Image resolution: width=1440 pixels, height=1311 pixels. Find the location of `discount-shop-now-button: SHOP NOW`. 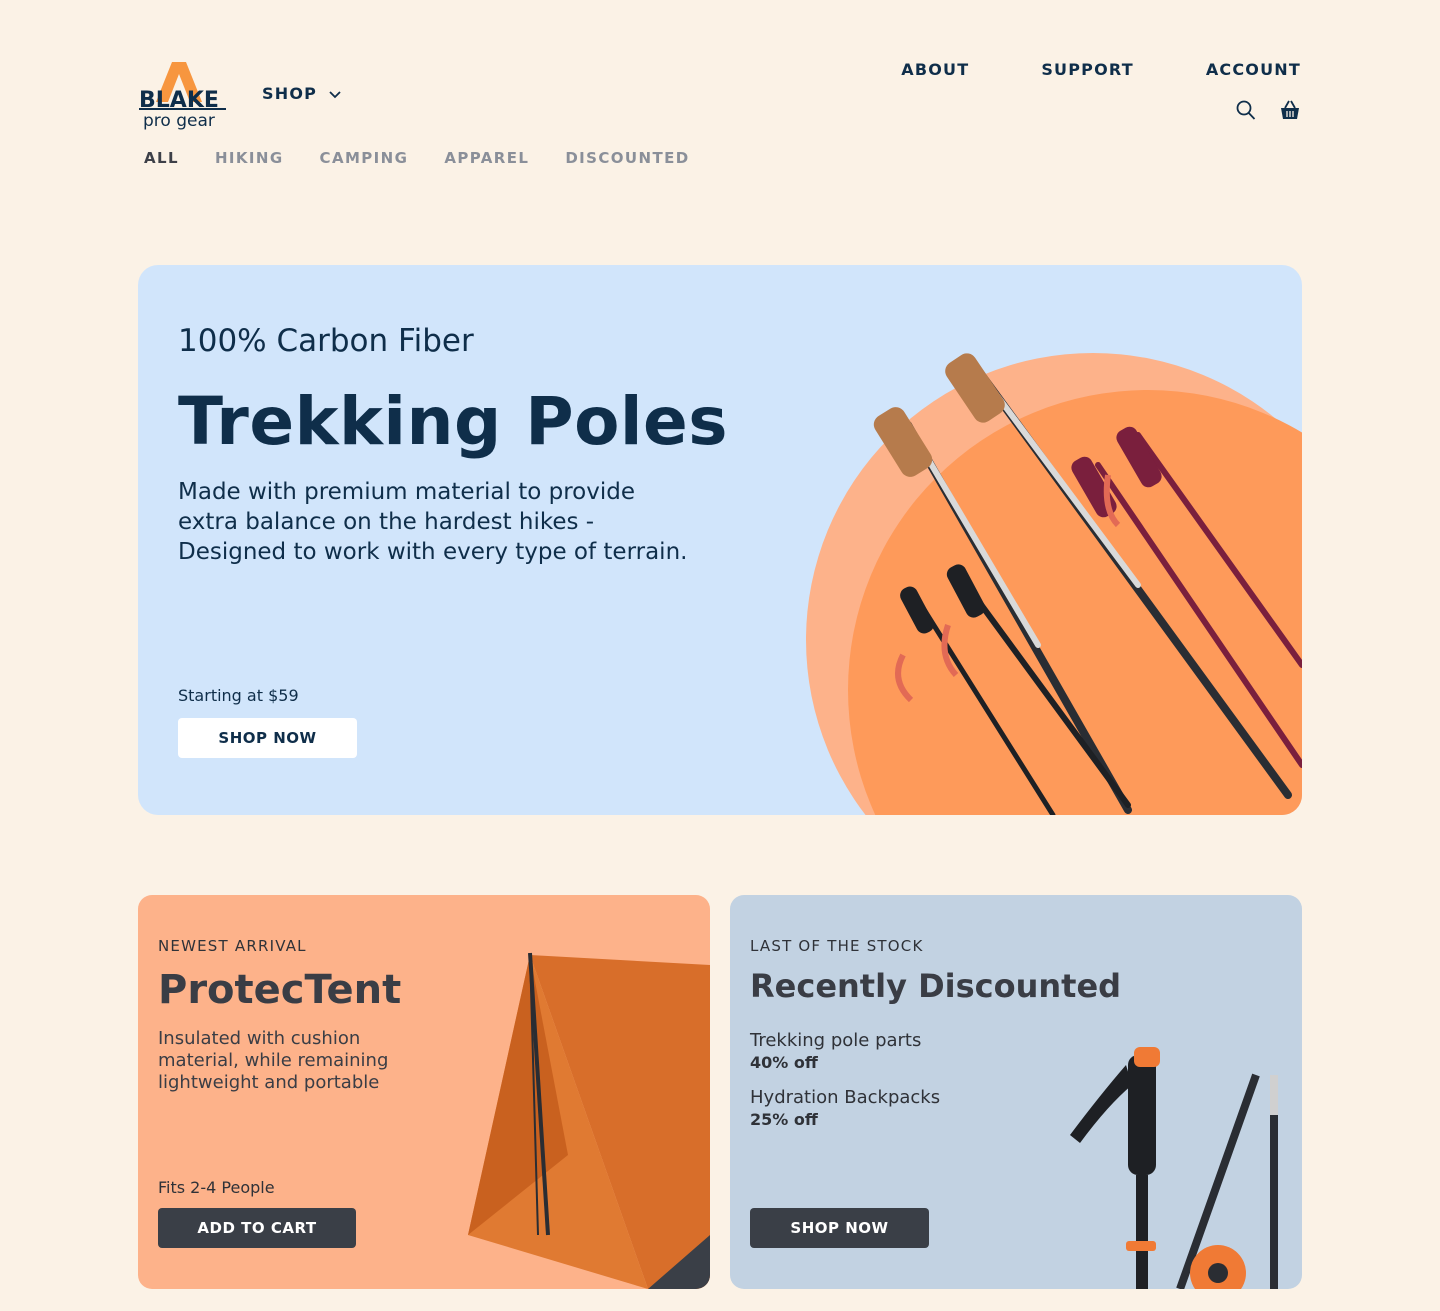

discount-shop-now-button: SHOP NOW is located at coordinates (839, 1228).